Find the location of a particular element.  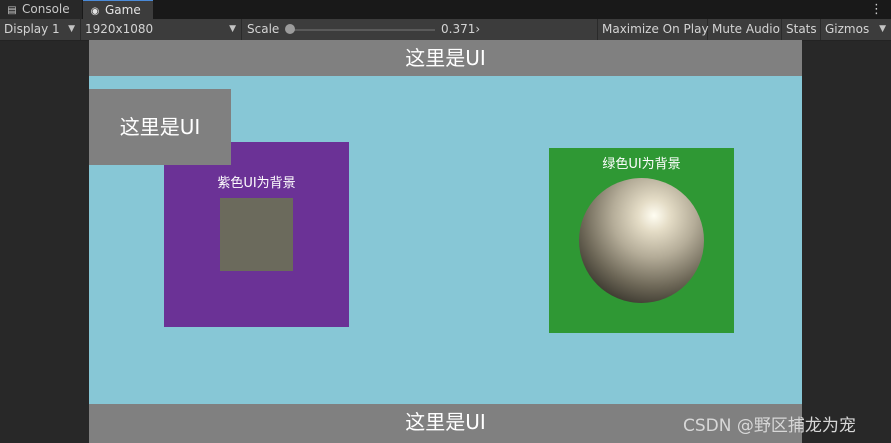

tab-console: ▤ Console is located at coordinates (41, 9).